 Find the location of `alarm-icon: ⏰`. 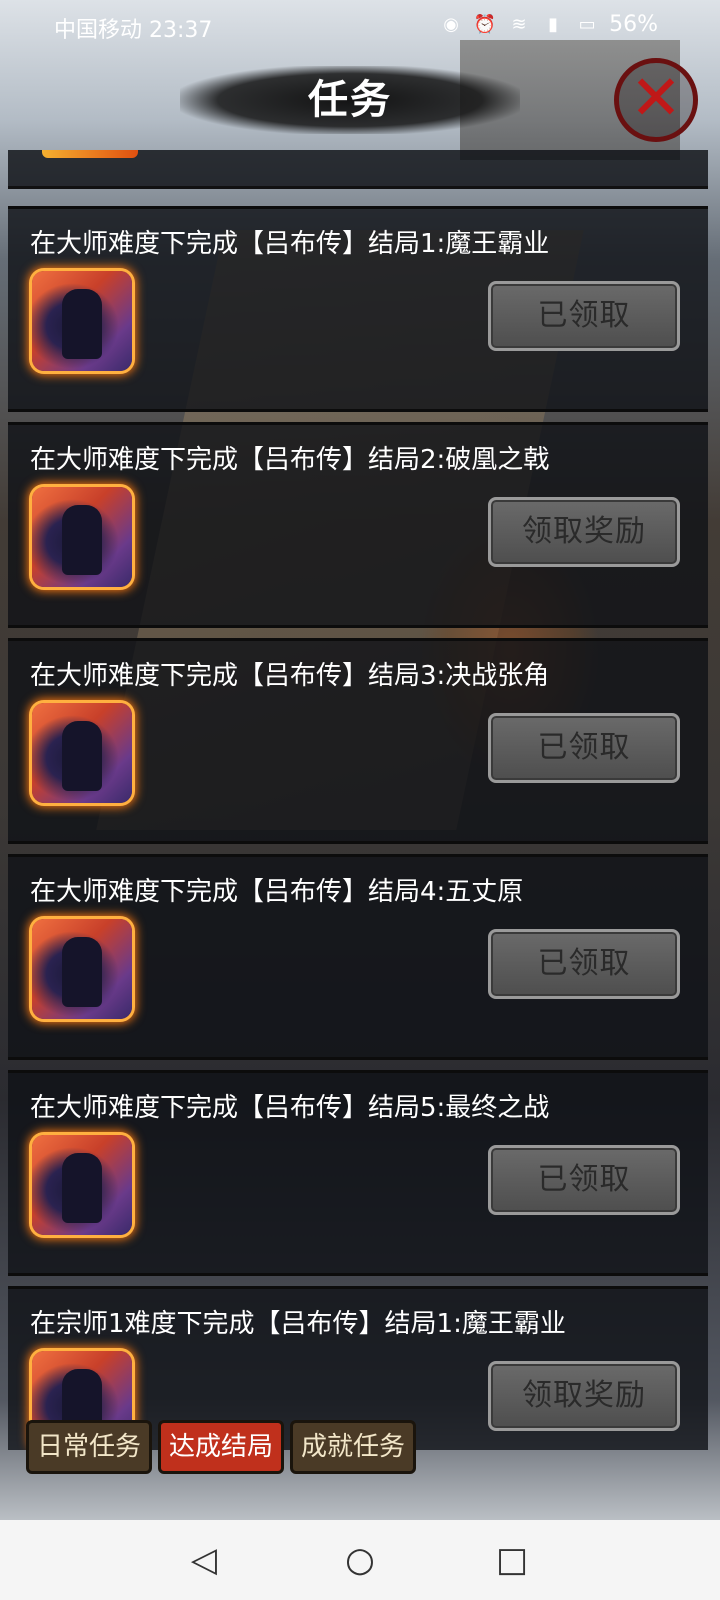

alarm-icon: ⏰ is located at coordinates (485, 24).